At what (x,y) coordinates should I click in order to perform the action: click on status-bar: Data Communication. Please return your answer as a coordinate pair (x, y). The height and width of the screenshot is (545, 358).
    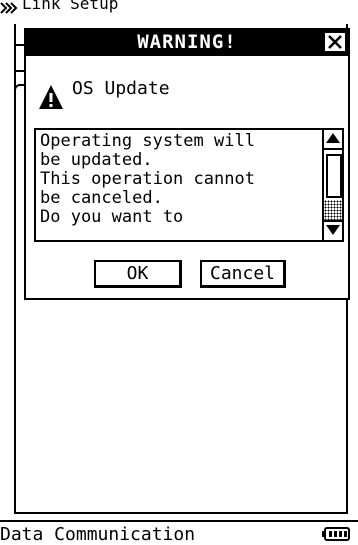
    Looking at the image, I should click on (179, 532).